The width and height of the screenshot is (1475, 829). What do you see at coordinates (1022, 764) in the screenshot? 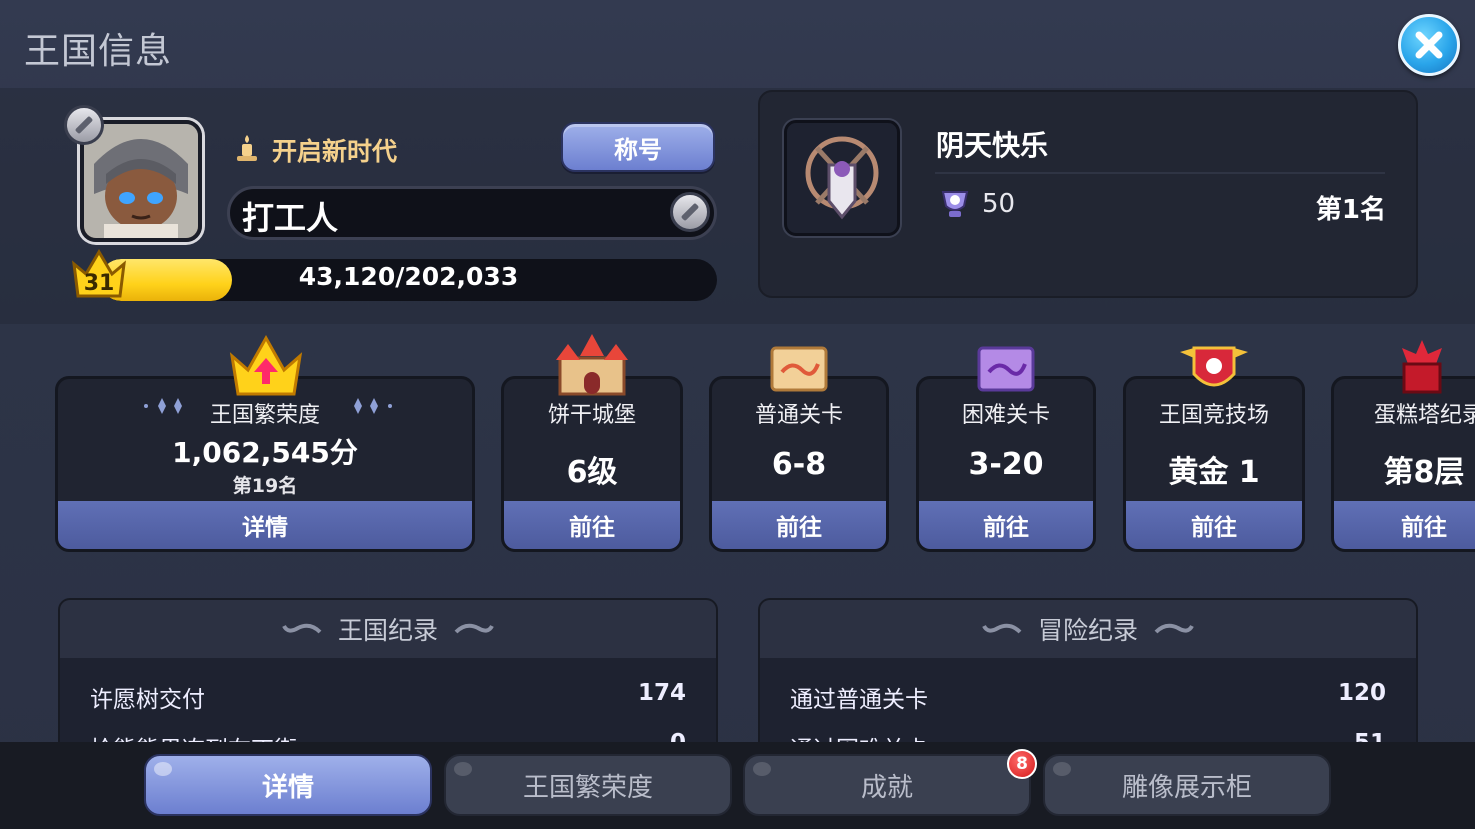
I see `notification-badge: 8` at bounding box center [1022, 764].